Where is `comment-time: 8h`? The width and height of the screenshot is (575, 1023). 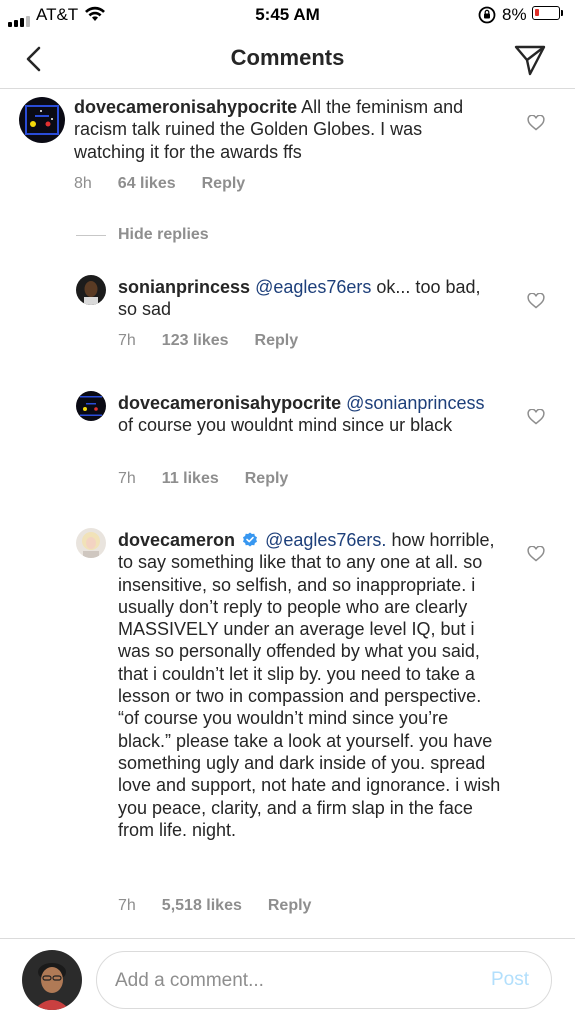 comment-time: 8h is located at coordinates (83, 183).